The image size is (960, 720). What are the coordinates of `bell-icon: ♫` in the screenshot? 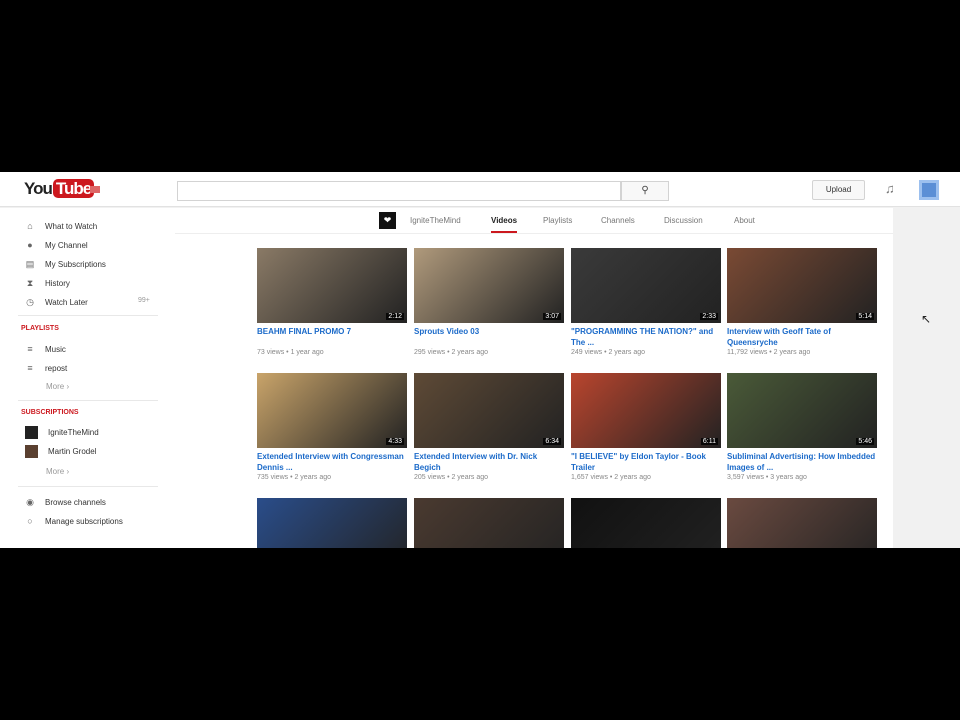 It's located at (890, 188).